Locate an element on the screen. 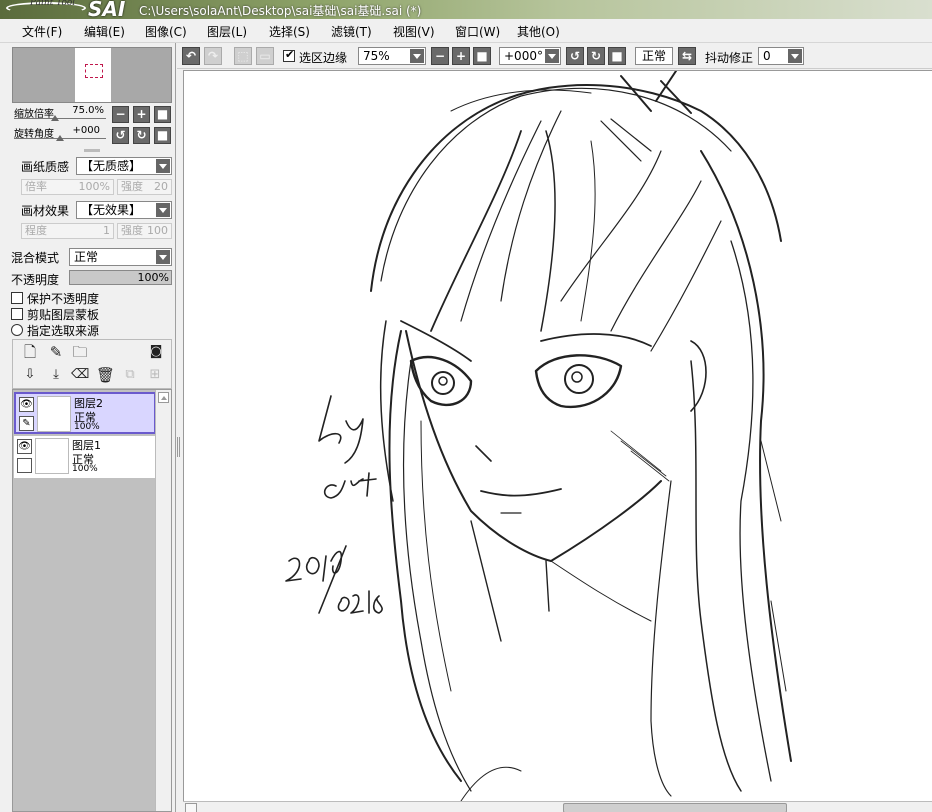  canvas-zoom-reset-button: ■ is located at coordinates (482, 56).